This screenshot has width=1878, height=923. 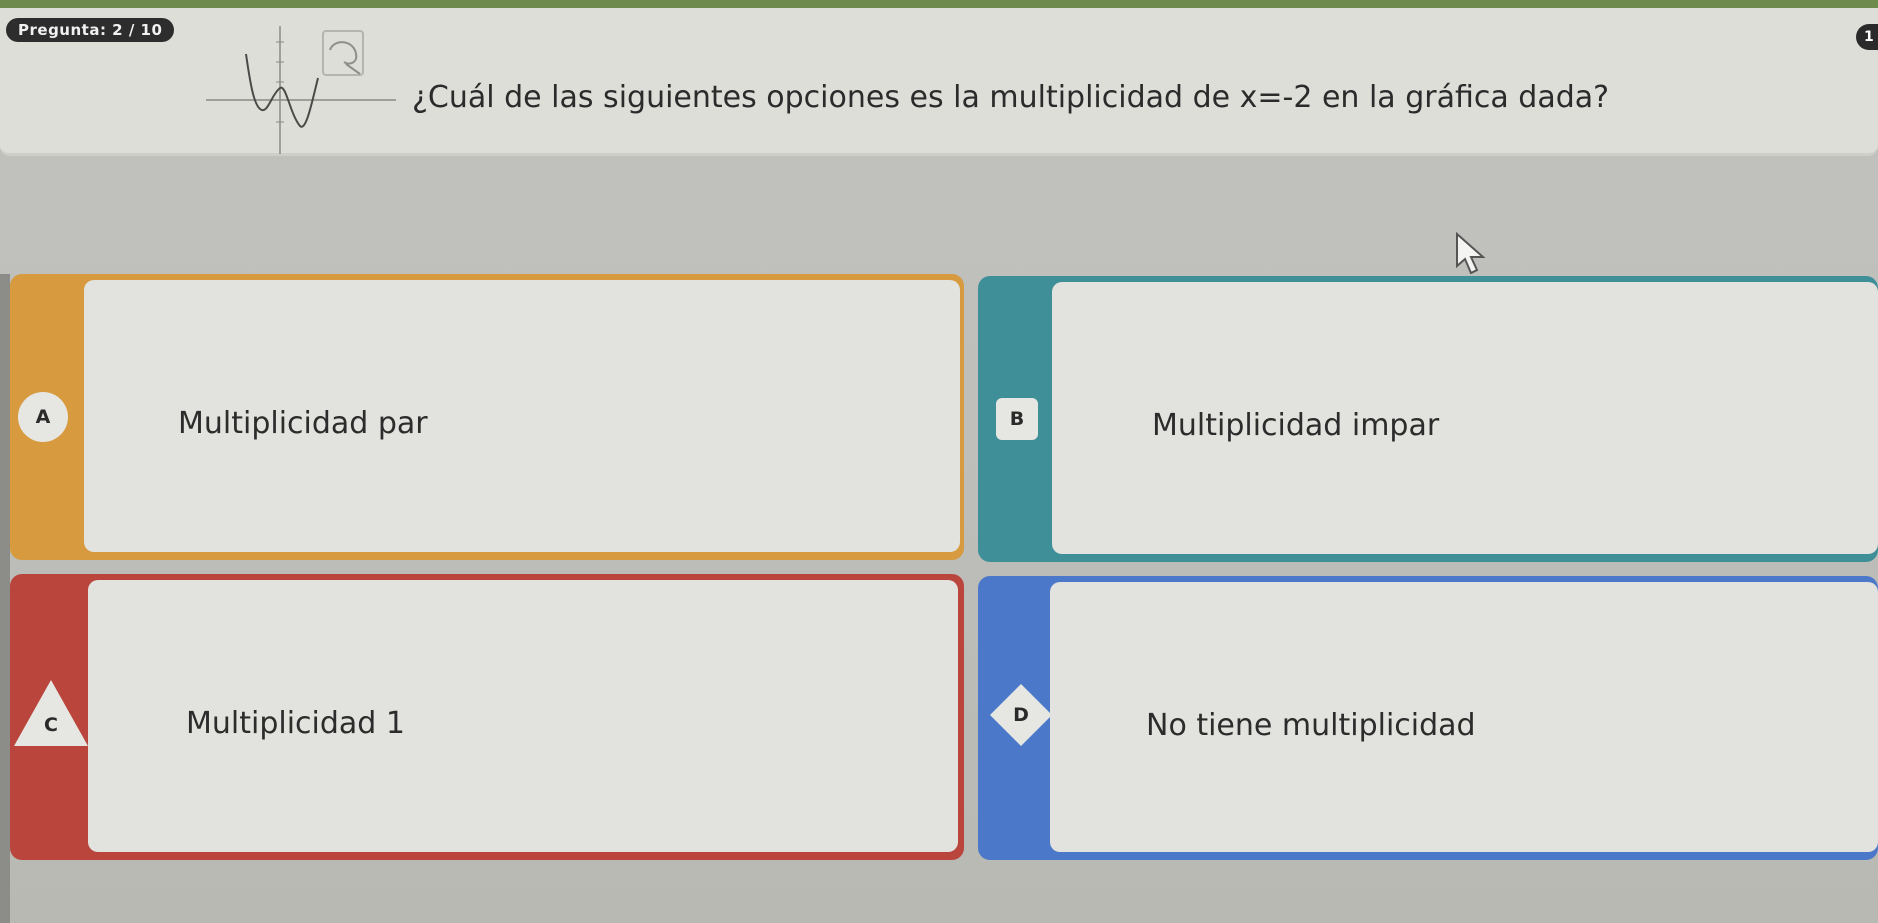 What do you see at coordinates (522, 416) in the screenshot?
I see `option-a-panel: Multiplicidad par` at bounding box center [522, 416].